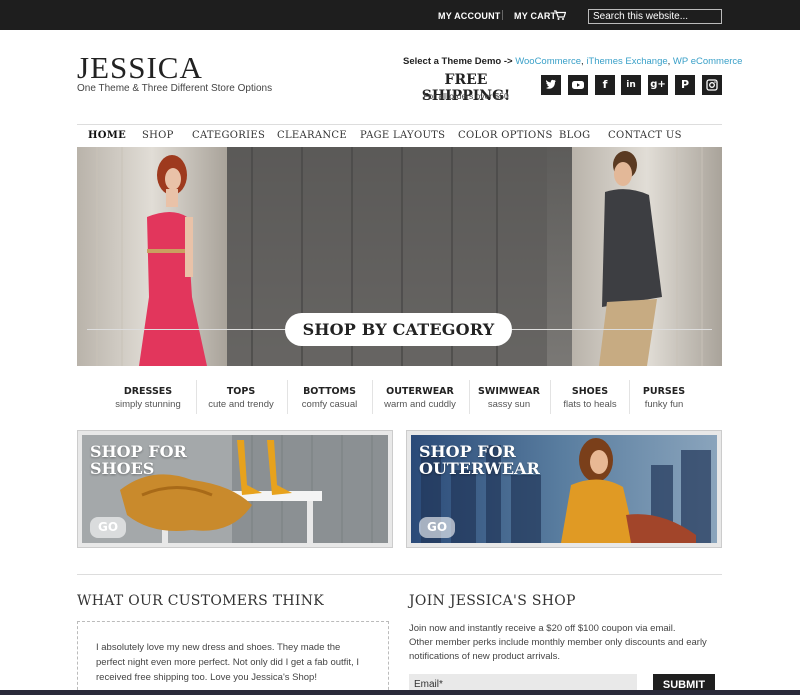  I want to click on category-title: OUTERWEAR, so click(420, 391).